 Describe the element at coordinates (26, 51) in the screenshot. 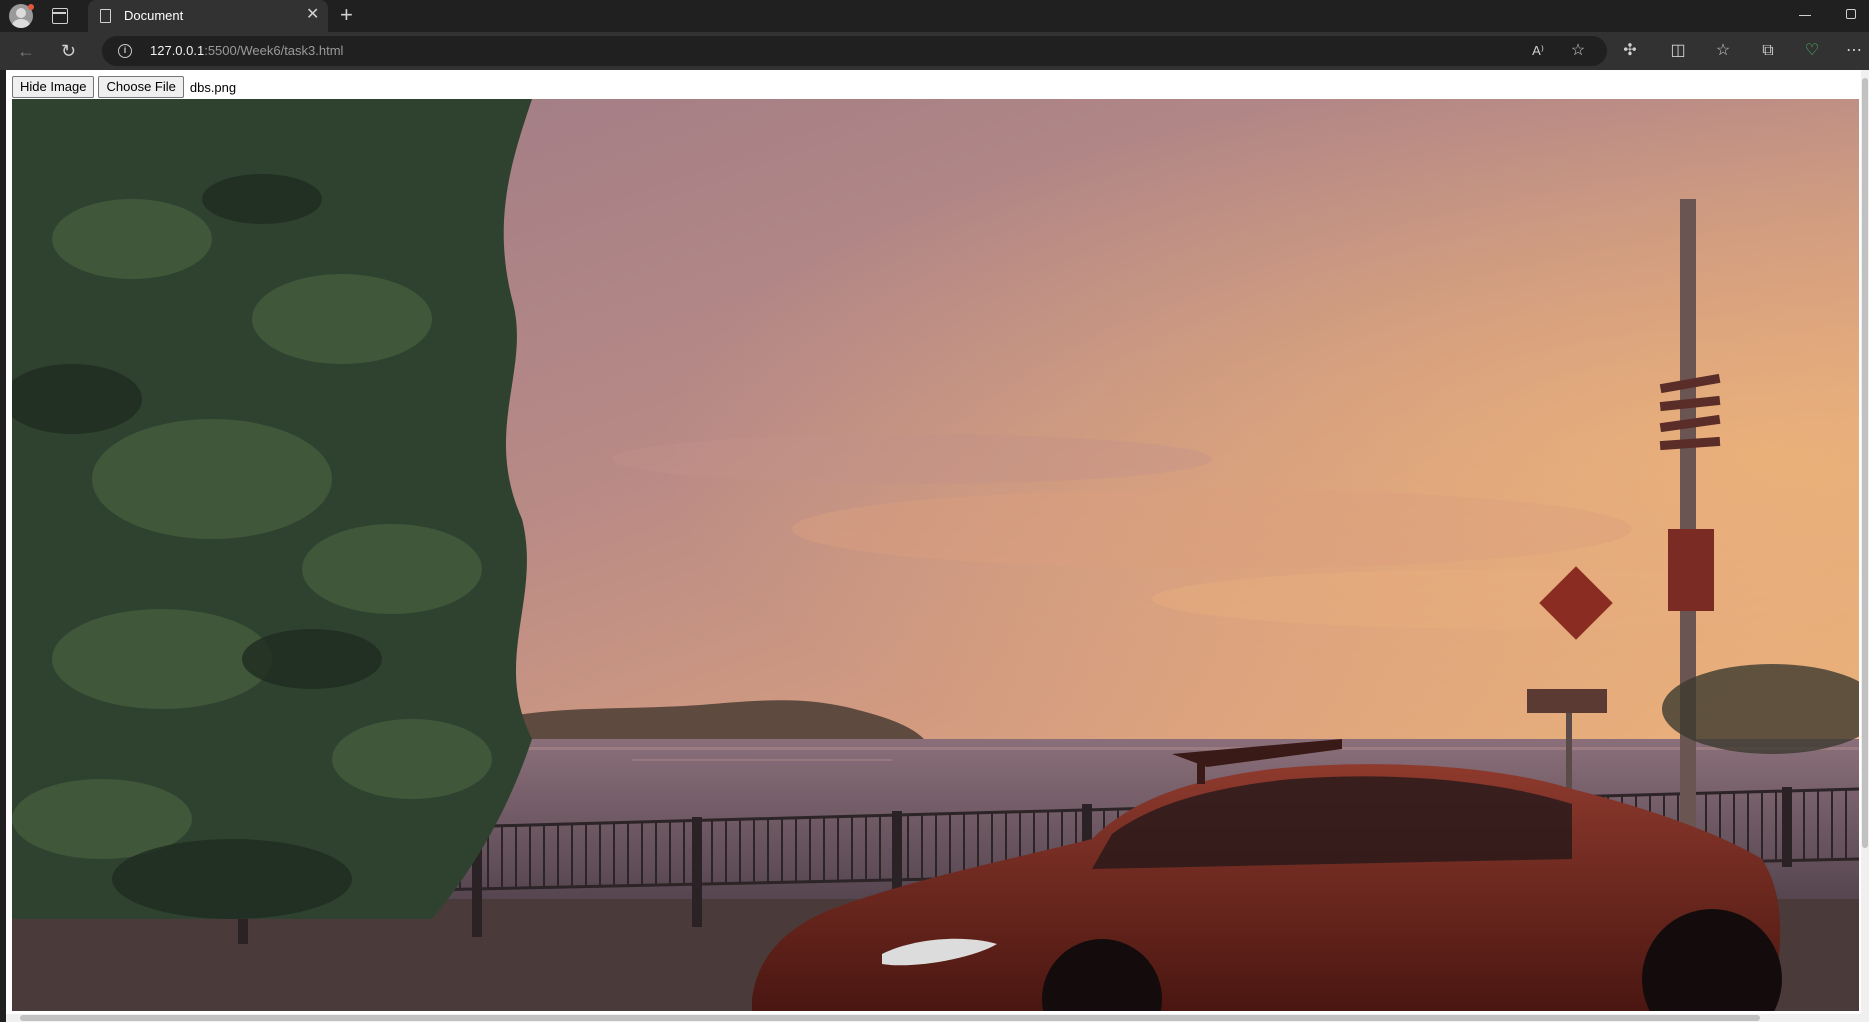

I see `back-icon: ←` at that location.